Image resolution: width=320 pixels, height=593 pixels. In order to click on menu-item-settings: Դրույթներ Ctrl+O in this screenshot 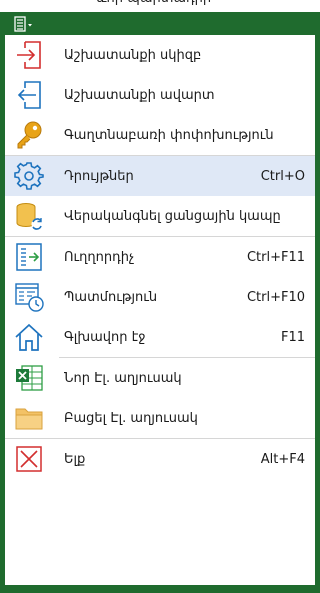, I will do `click(160, 176)`.